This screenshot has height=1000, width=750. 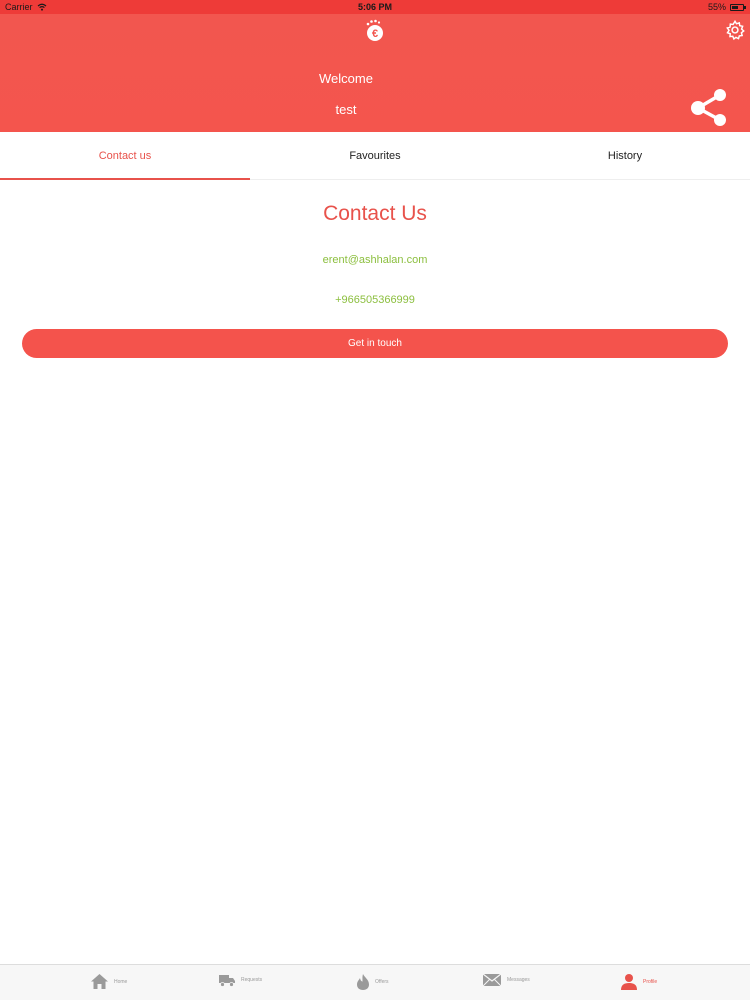 I want to click on profile-tabs: Contact us Favourites History, so click(x=375, y=156).